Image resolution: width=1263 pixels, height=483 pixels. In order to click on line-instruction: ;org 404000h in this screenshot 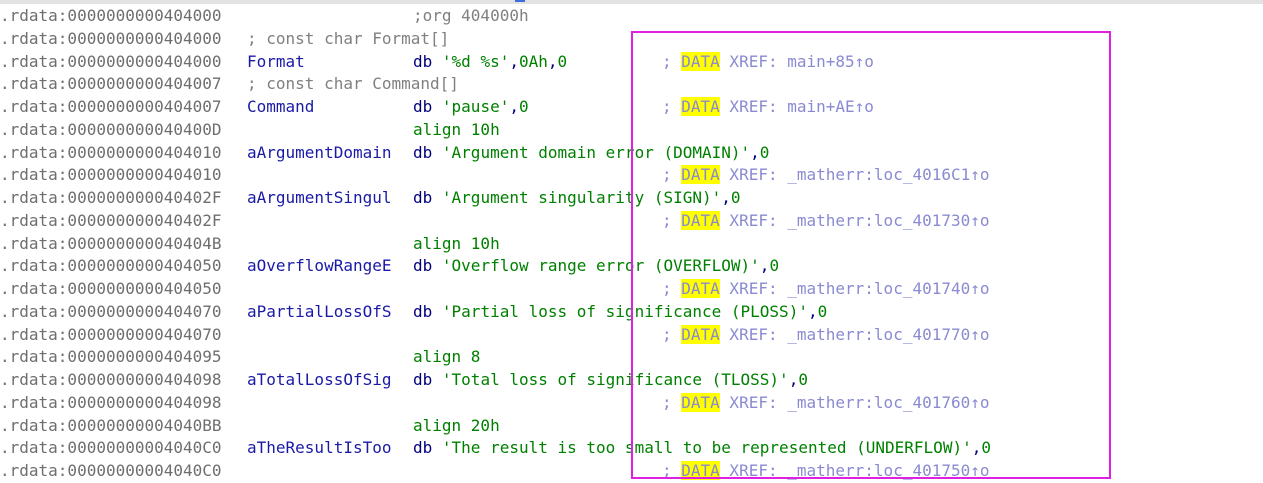, I will do `click(471, 16)`.